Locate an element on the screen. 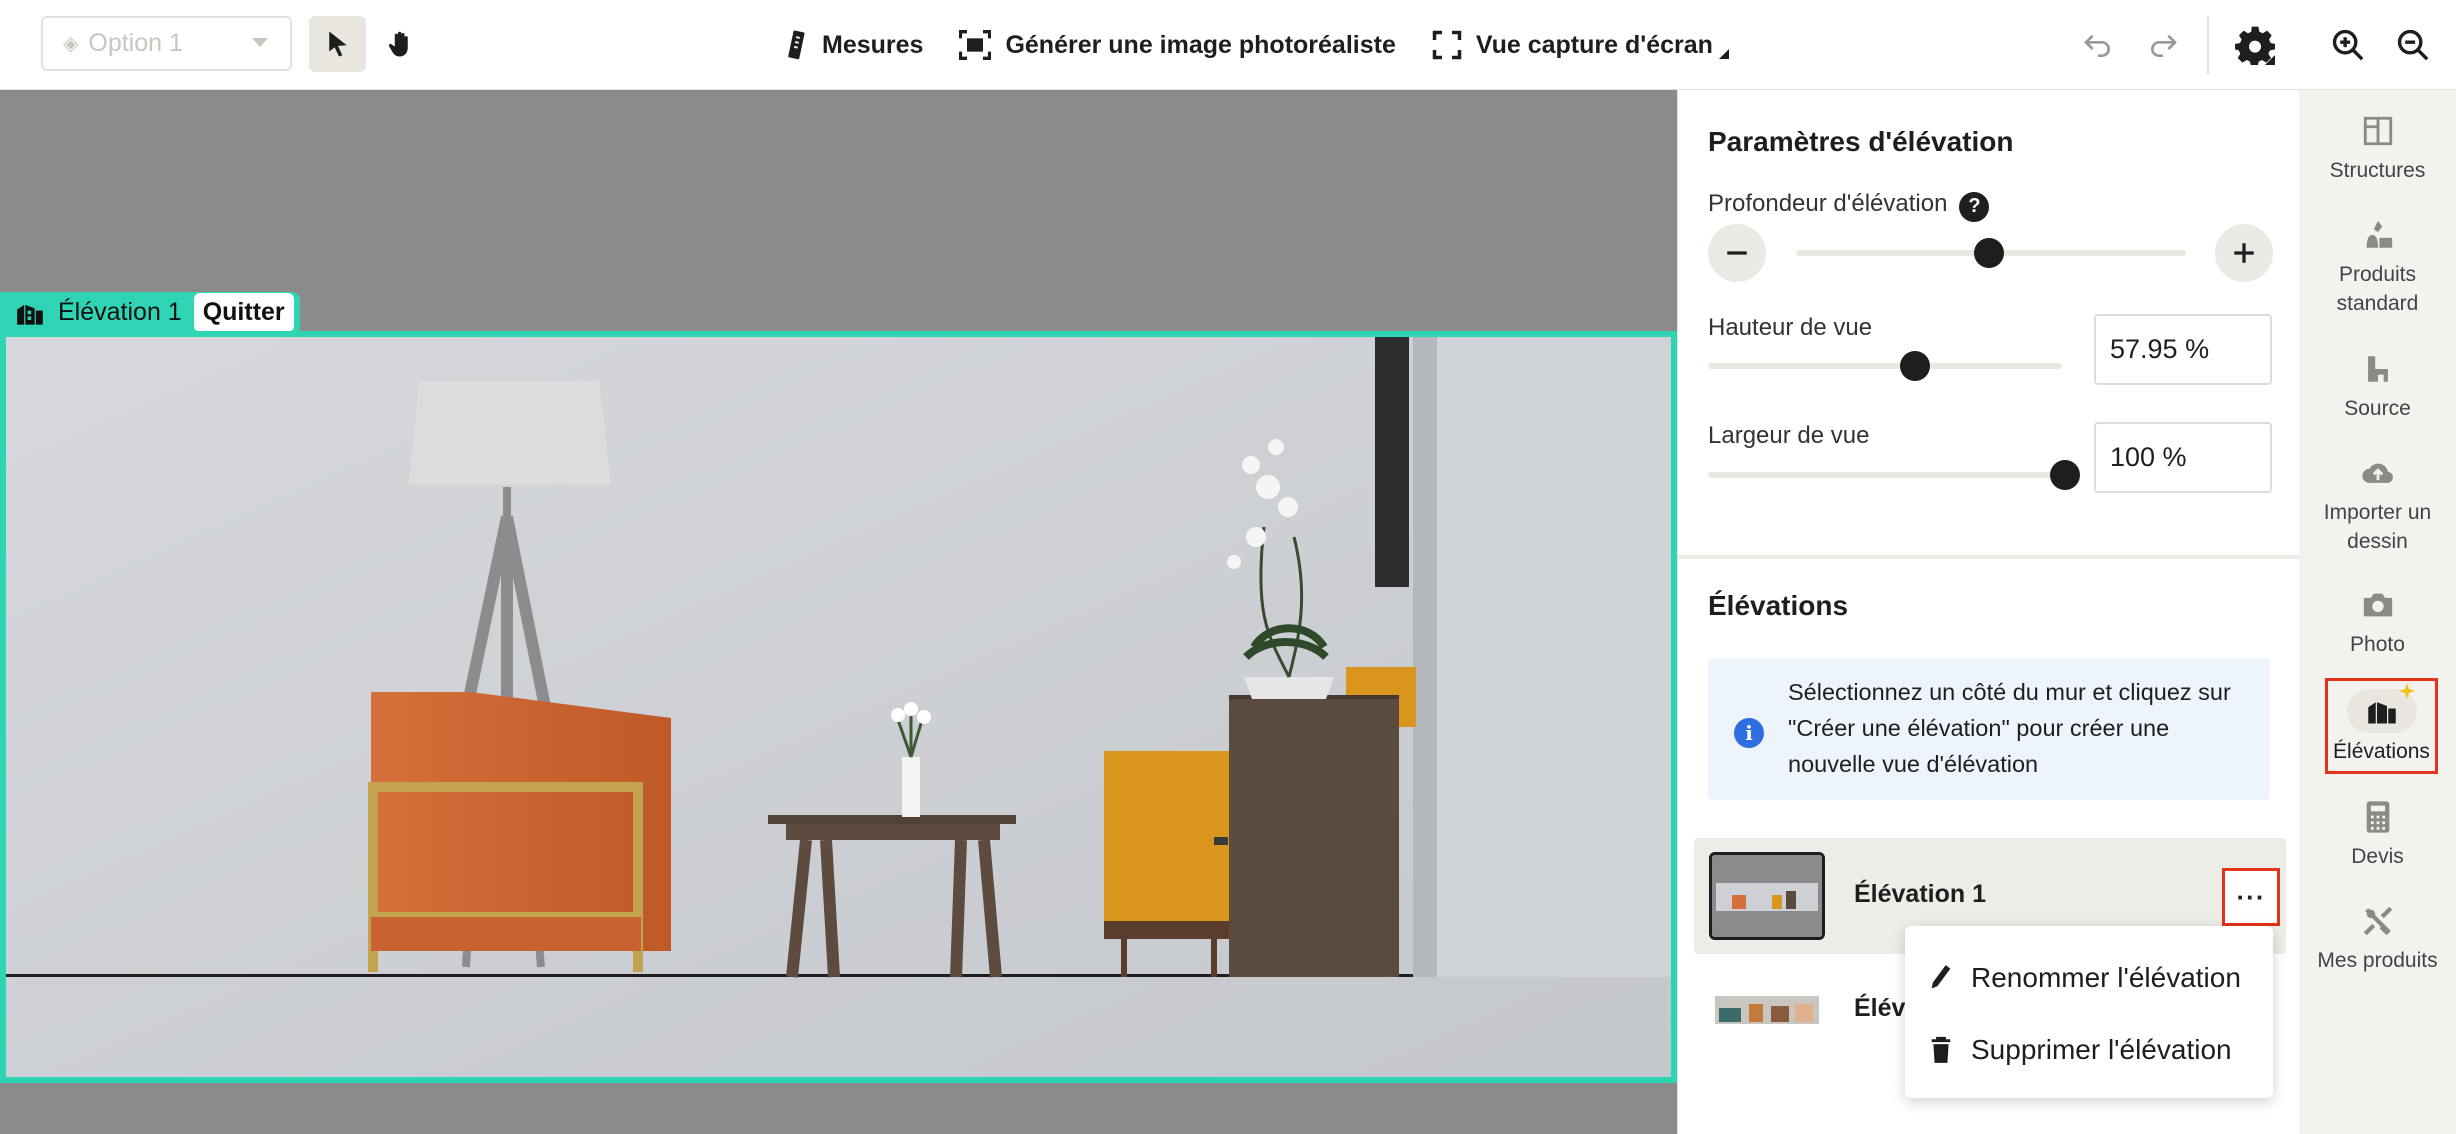 The width and height of the screenshot is (2456, 1134). photoreal-icon is located at coordinates (975, 45).